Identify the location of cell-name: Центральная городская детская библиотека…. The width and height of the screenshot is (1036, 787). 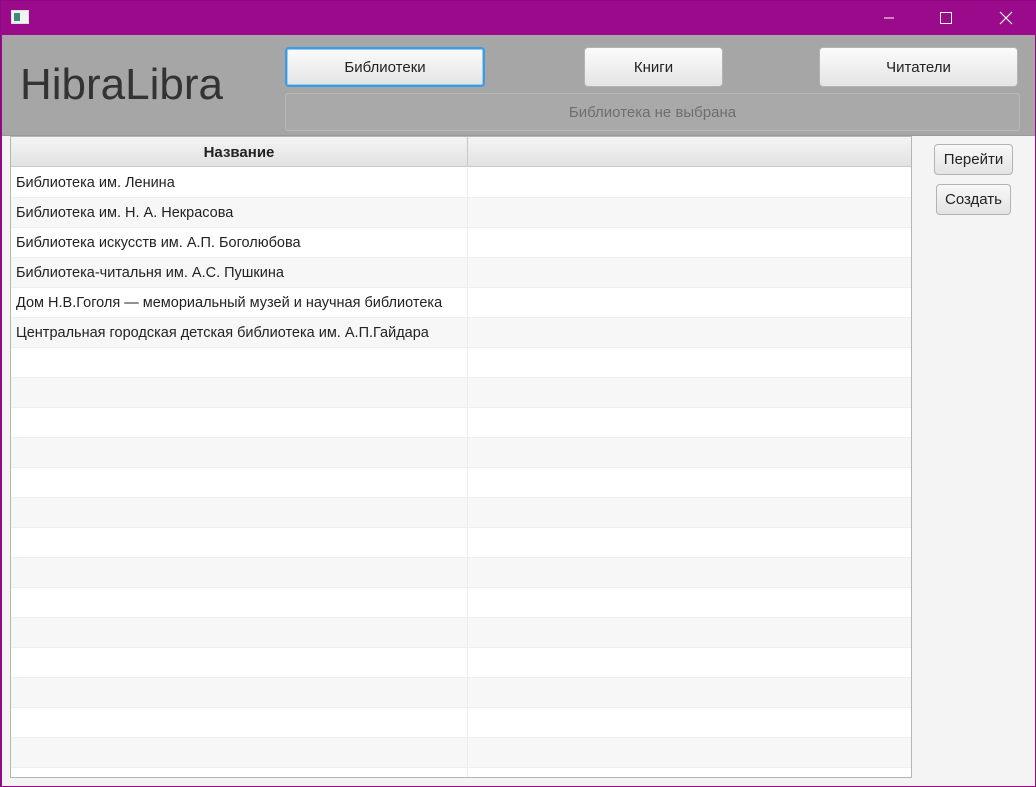
(239, 332).